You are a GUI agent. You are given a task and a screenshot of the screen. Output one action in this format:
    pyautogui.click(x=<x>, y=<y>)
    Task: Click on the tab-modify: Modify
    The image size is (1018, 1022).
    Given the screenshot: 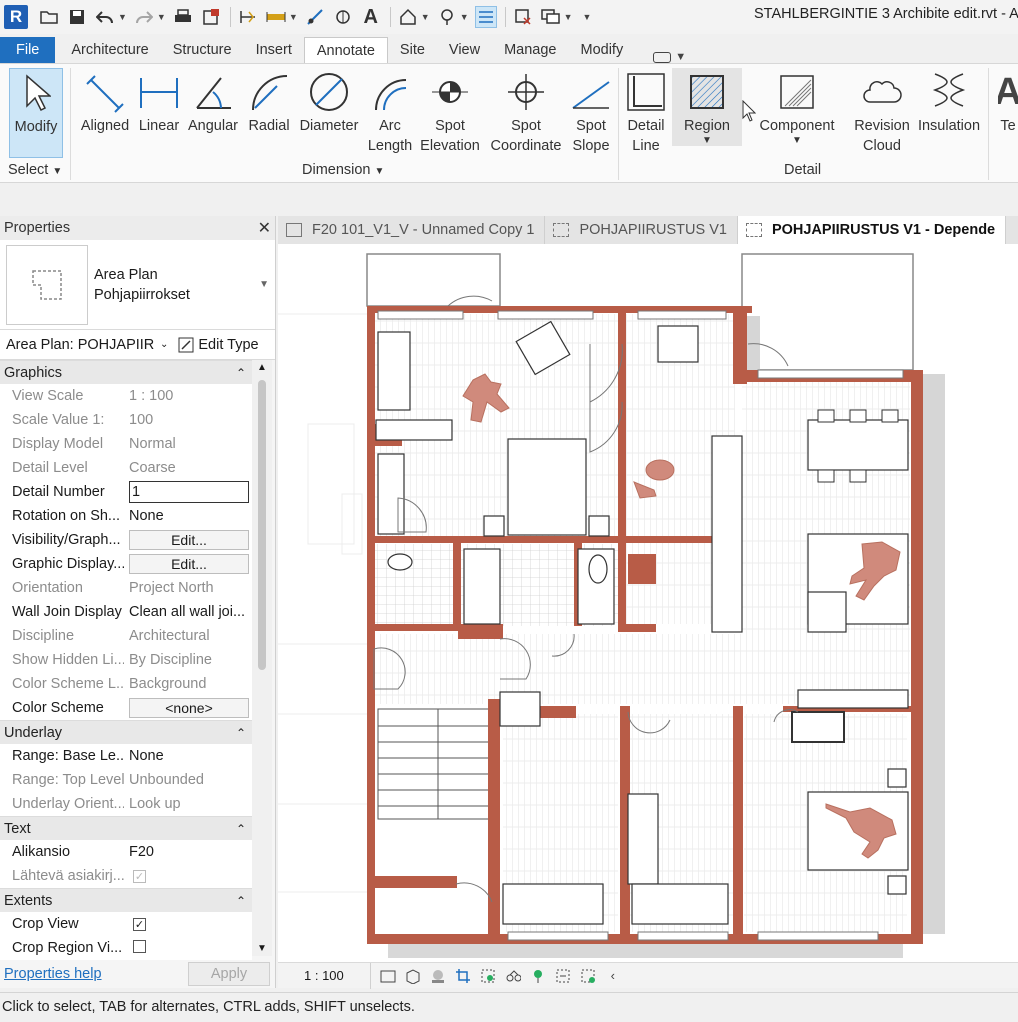 What is the action you would take?
    pyautogui.click(x=602, y=50)
    